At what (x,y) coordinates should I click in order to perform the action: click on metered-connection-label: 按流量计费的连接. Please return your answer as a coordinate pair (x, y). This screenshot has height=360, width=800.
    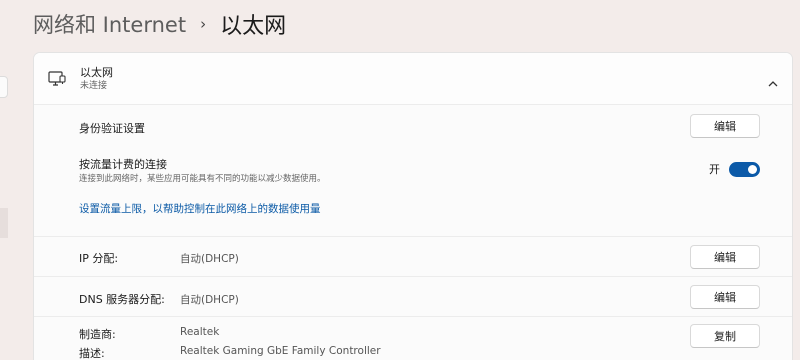
    Looking at the image, I should click on (123, 164).